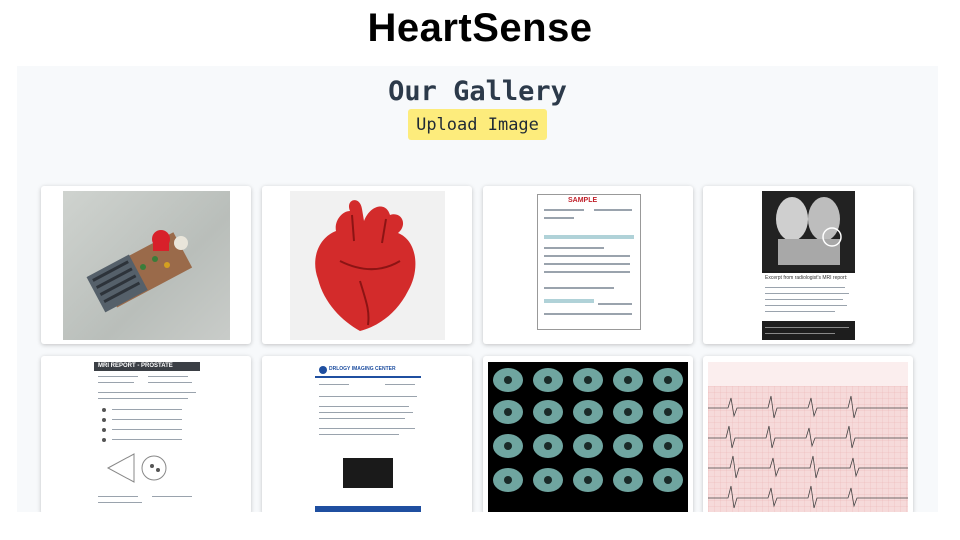 Image resolution: width=960 pixels, height=540 pixels. What do you see at coordinates (368, 437) in the screenshot?
I see `imaging-center-report-image: DRLOGY IMAGING CENTER` at bounding box center [368, 437].